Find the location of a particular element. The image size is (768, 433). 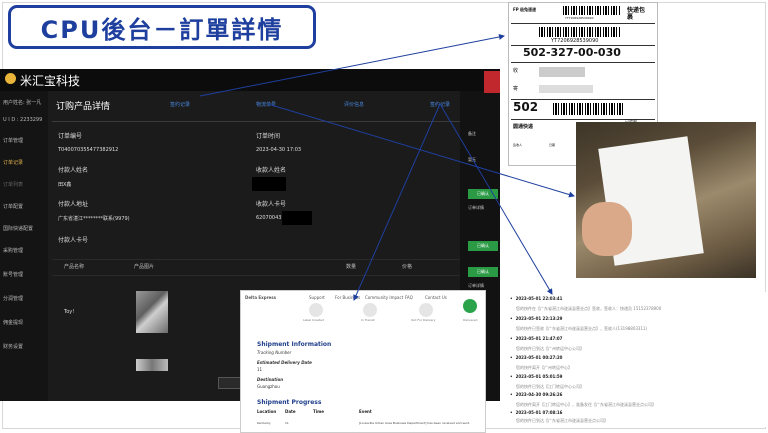

arrow-to-label is located at coordinates (352, 65).